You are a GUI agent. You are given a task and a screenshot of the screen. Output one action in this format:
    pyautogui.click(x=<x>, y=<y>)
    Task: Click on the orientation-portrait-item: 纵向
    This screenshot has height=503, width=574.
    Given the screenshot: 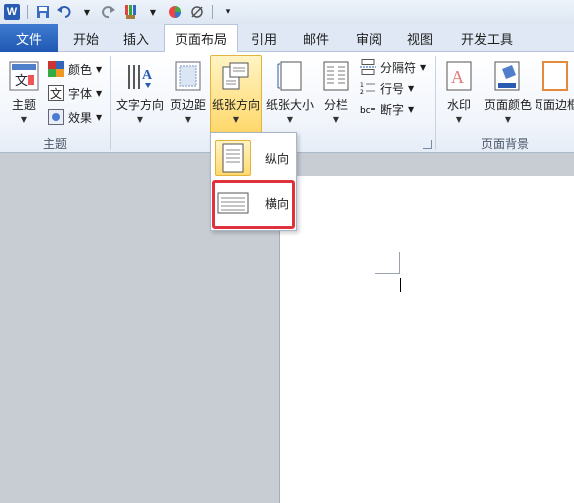 What is the action you would take?
    pyautogui.click(x=253, y=158)
    